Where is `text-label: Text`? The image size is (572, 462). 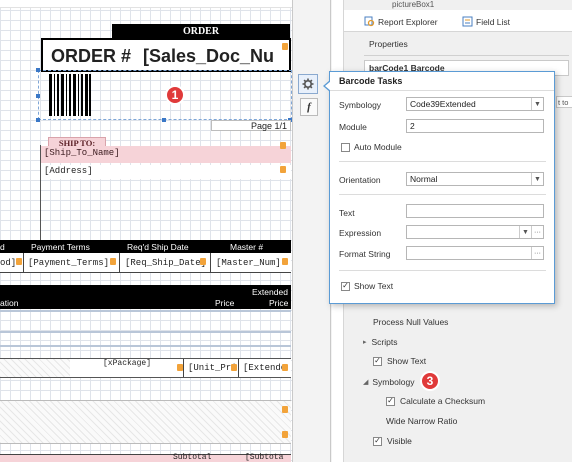 text-label: Text is located at coordinates (347, 213).